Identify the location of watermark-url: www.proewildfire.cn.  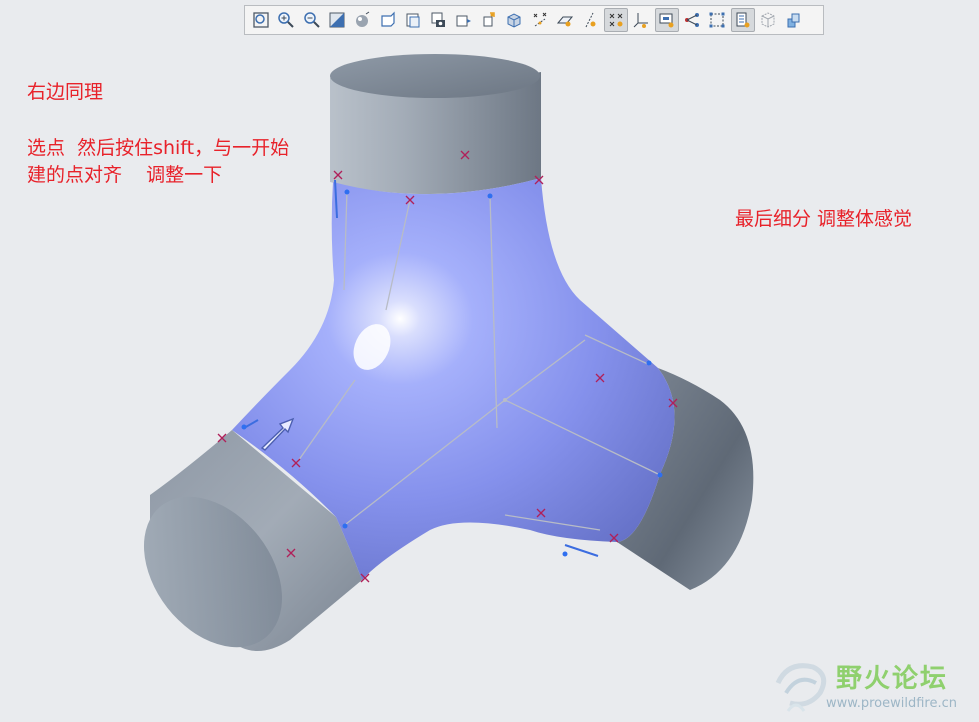
(891, 703).